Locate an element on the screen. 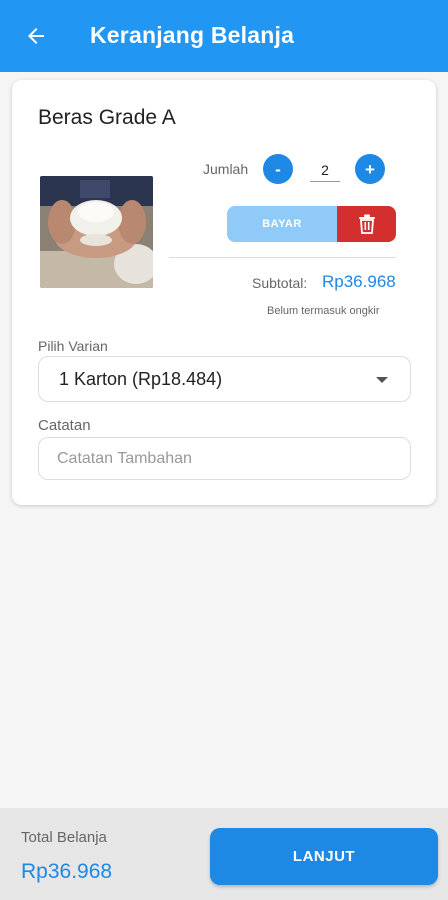 The width and height of the screenshot is (448, 900). trash-icon is located at coordinates (366, 224).